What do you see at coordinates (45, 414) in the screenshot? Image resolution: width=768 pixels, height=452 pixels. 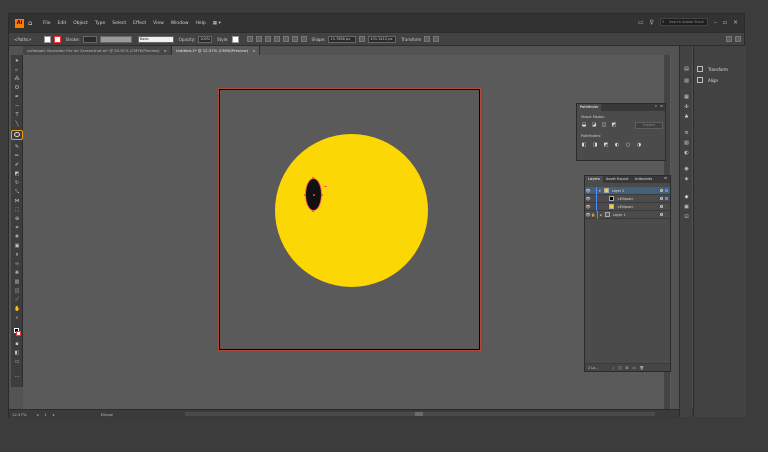 I see `artboard-number: 1` at bounding box center [45, 414].